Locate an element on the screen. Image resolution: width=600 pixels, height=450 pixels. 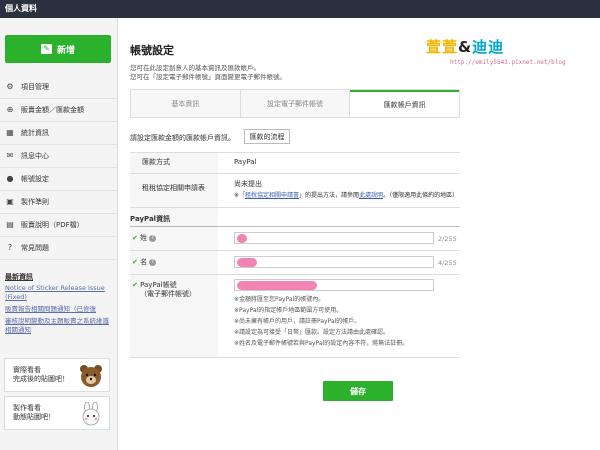
paypal-account-sublabel: （電子郵件帳號） is located at coordinates (168, 294).